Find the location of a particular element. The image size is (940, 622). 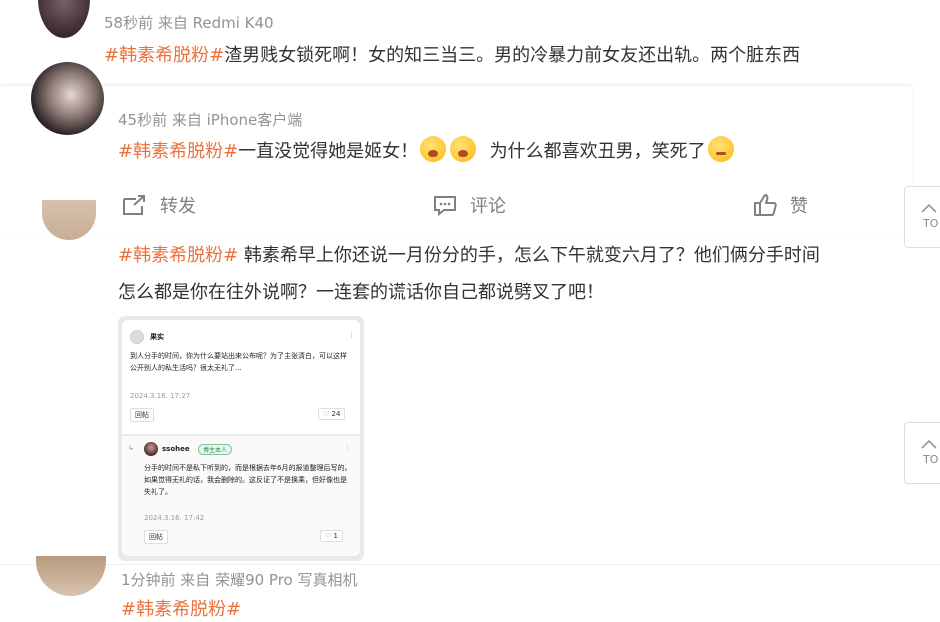

post-text: #韩素希脱粉#一直没觉得她是姬女！ 为什么都喜欢丑男，笑死了 is located at coordinates (427, 152).